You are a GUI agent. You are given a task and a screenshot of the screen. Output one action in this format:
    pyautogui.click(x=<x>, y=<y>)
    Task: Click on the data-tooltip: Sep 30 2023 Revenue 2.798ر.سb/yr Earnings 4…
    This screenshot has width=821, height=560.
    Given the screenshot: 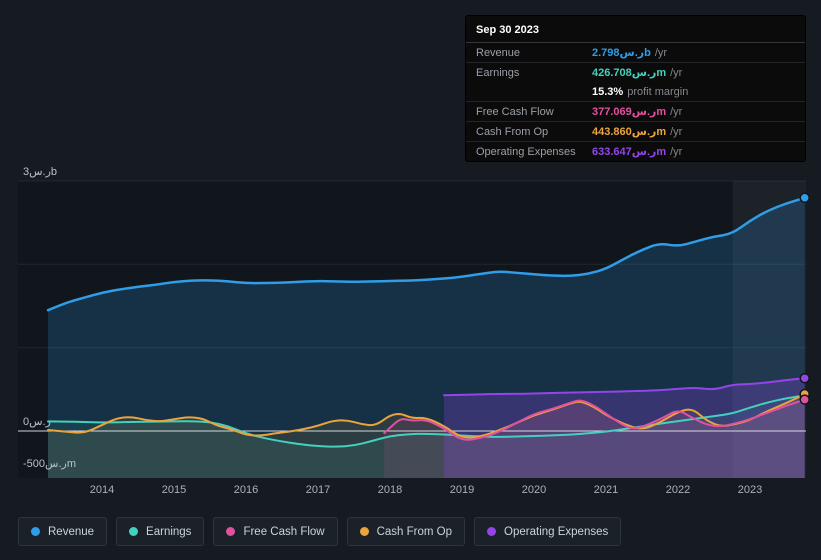 What is the action you would take?
    pyautogui.click(x=635, y=88)
    